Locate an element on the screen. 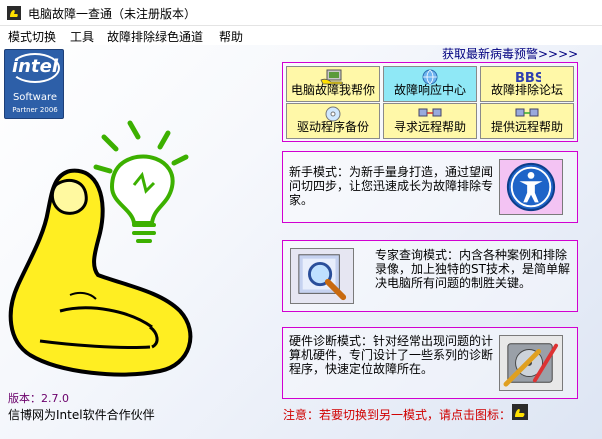 This screenshot has width=602, height=439. intel-line2: Partner 2006 is located at coordinates (35, 110).